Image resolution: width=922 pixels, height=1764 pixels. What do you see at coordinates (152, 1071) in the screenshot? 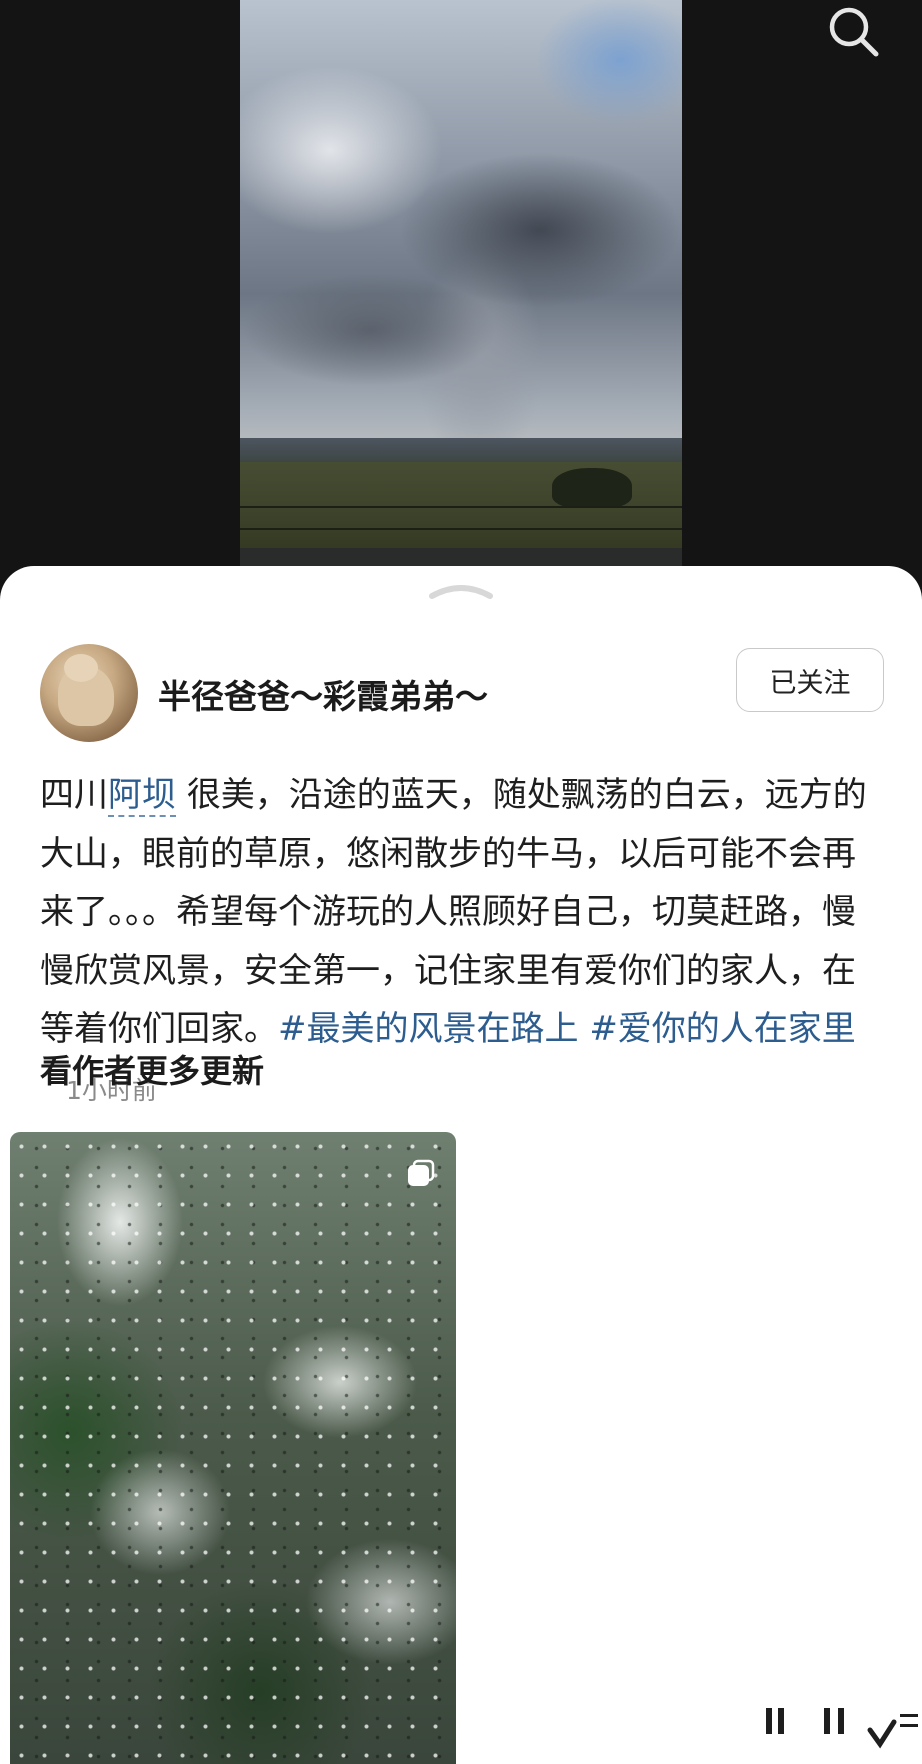
I see `more-updates-title: 看作者更多更新` at bounding box center [152, 1071].